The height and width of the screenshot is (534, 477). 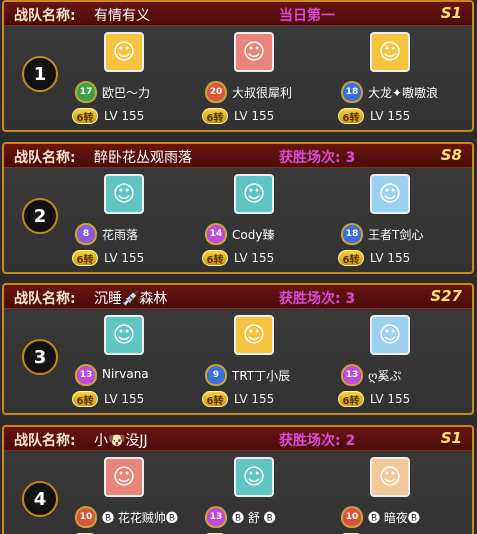 What do you see at coordinates (405, 364) in the screenshot?
I see `team-member: ☺ 13 ღ奚ぷ 6转 LV 155` at bounding box center [405, 364].